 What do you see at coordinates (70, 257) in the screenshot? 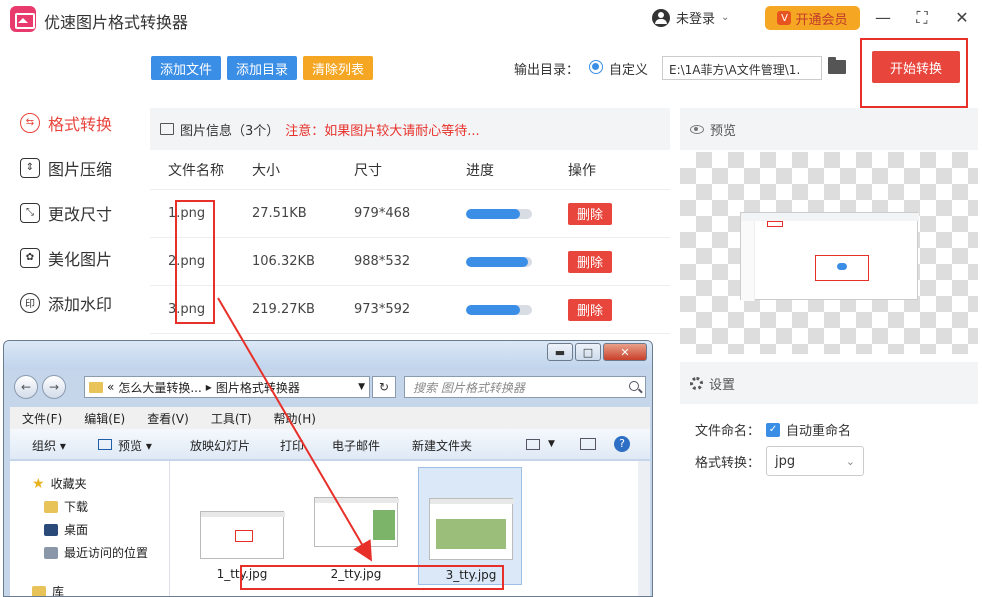
I see `sidebar-item-beautify: ✿ 美化图片` at bounding box center [70, 257].